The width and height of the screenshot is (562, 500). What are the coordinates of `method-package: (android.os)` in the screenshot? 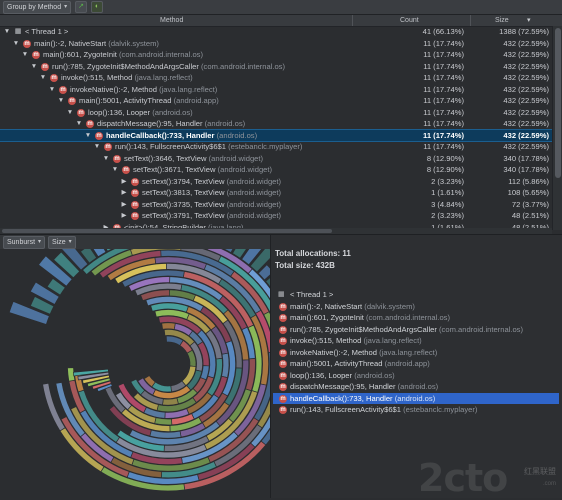 It's located at (225, 123).